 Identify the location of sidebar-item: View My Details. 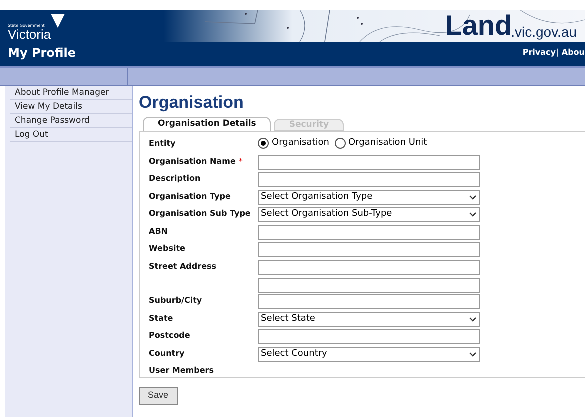
(71, 107).